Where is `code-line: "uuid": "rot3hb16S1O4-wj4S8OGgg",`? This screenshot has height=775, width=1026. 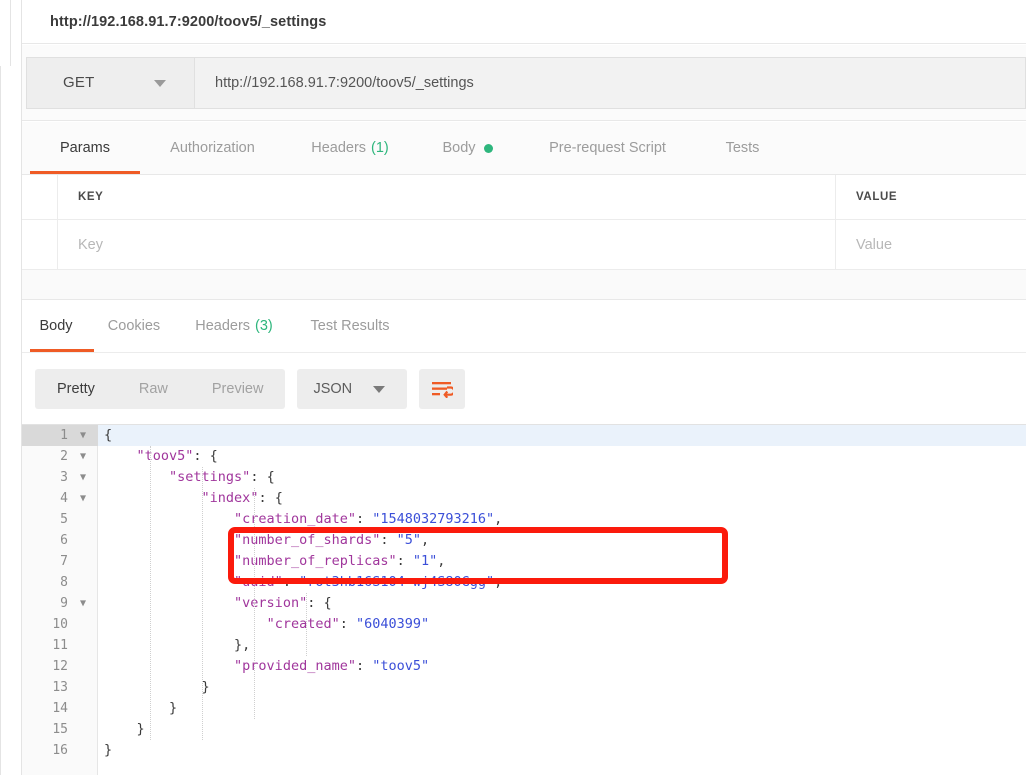 code-line: "uuid": "rot3hb16S1O4-wj4S8OGgg", is located at coordinates (562, 582).